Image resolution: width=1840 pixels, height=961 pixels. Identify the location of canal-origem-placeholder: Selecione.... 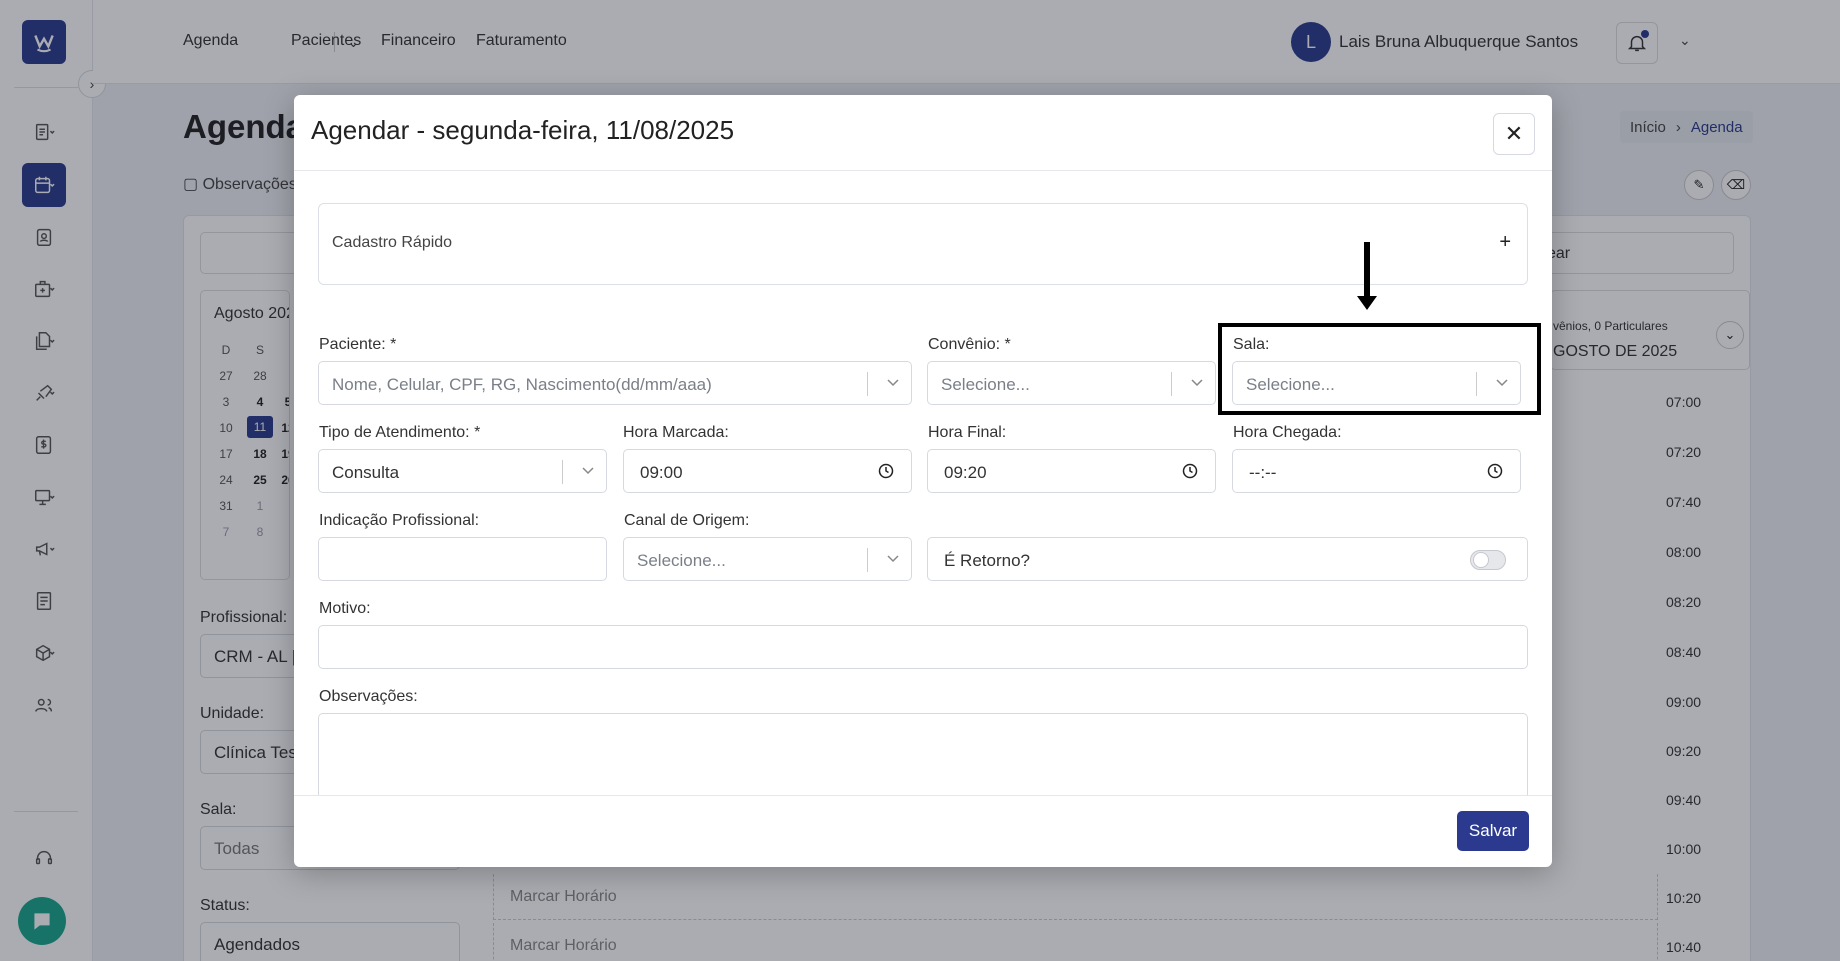
(681, 560).